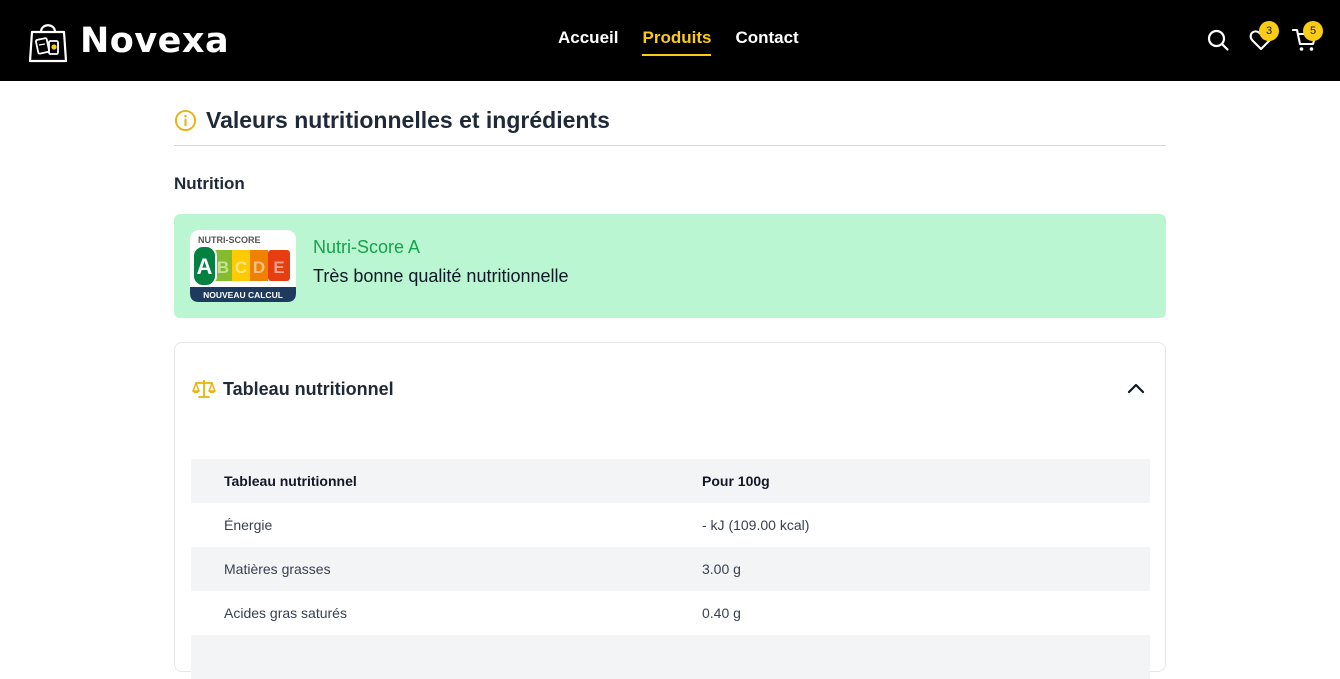  Describe the element at coordinates (736, 481) in the screenshot. I see `table-header-value: Pour 100g` at that location.